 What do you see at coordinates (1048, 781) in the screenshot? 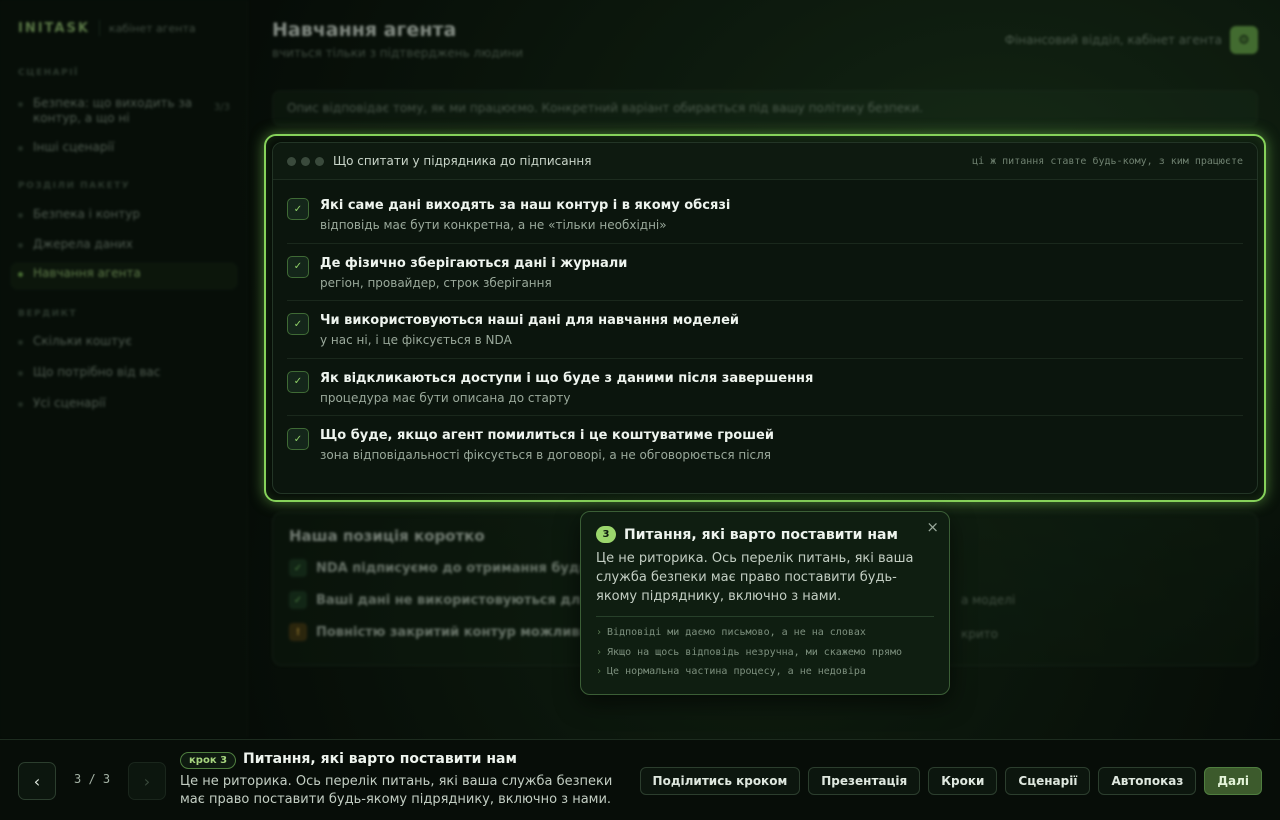
I see `scenarios-button: Сценарії` at bounding box center [1048, 781].